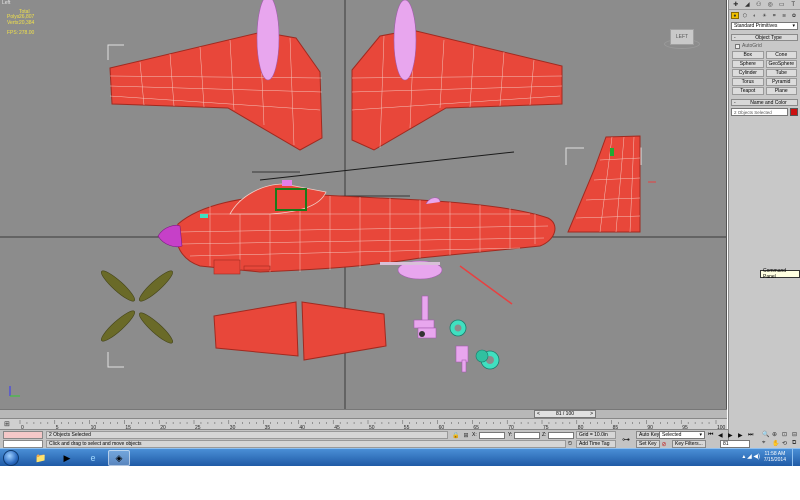 The height and width of the screenshot is (500, 800). What do you see at coordinates (119, 458) in the screenshot?
I see `3ds-max-taskbar-icon: ◈` at bounding box center [119, 458].